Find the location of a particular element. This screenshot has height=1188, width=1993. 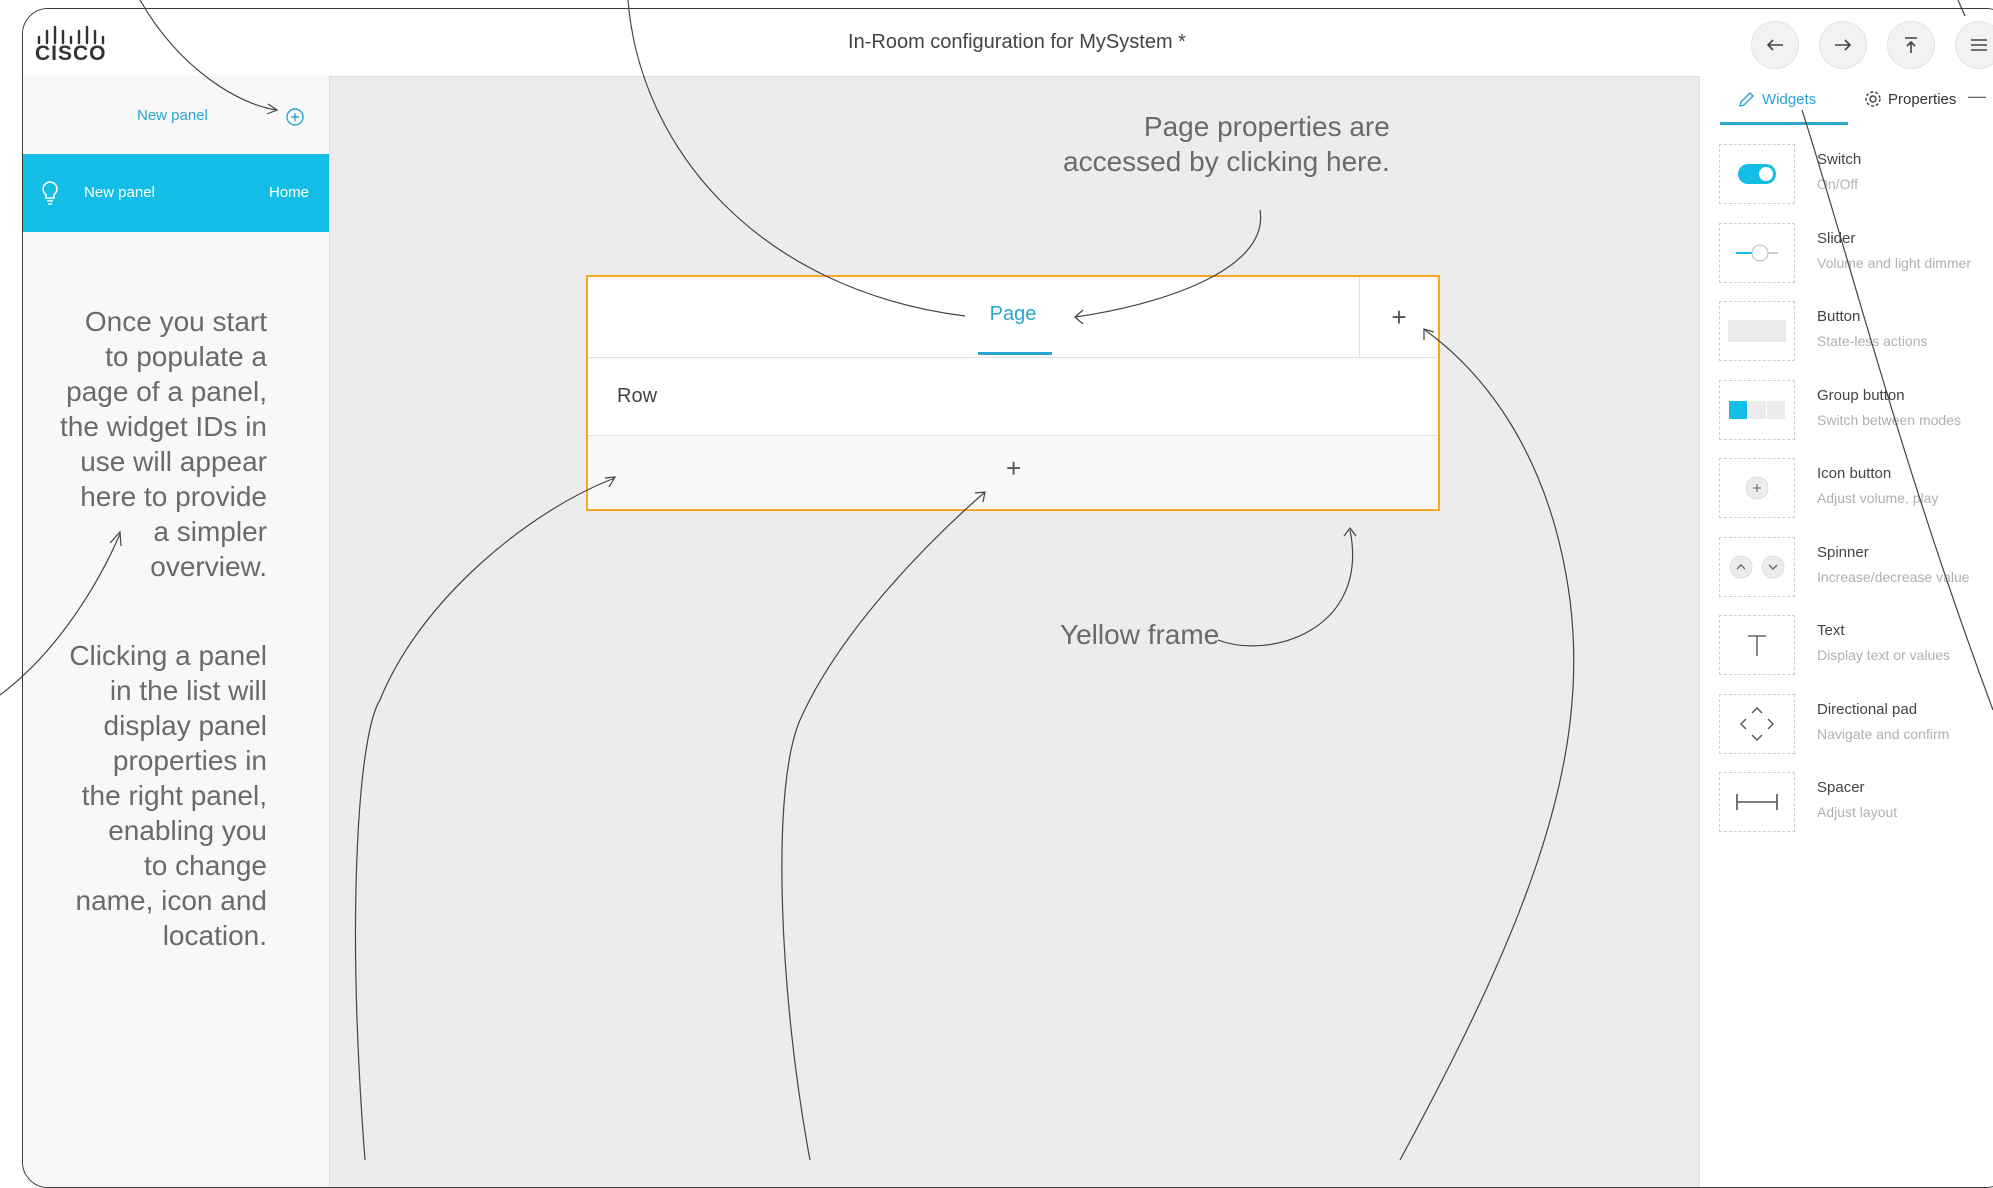

note-line: here to provide is located at coordinates (173, 496).